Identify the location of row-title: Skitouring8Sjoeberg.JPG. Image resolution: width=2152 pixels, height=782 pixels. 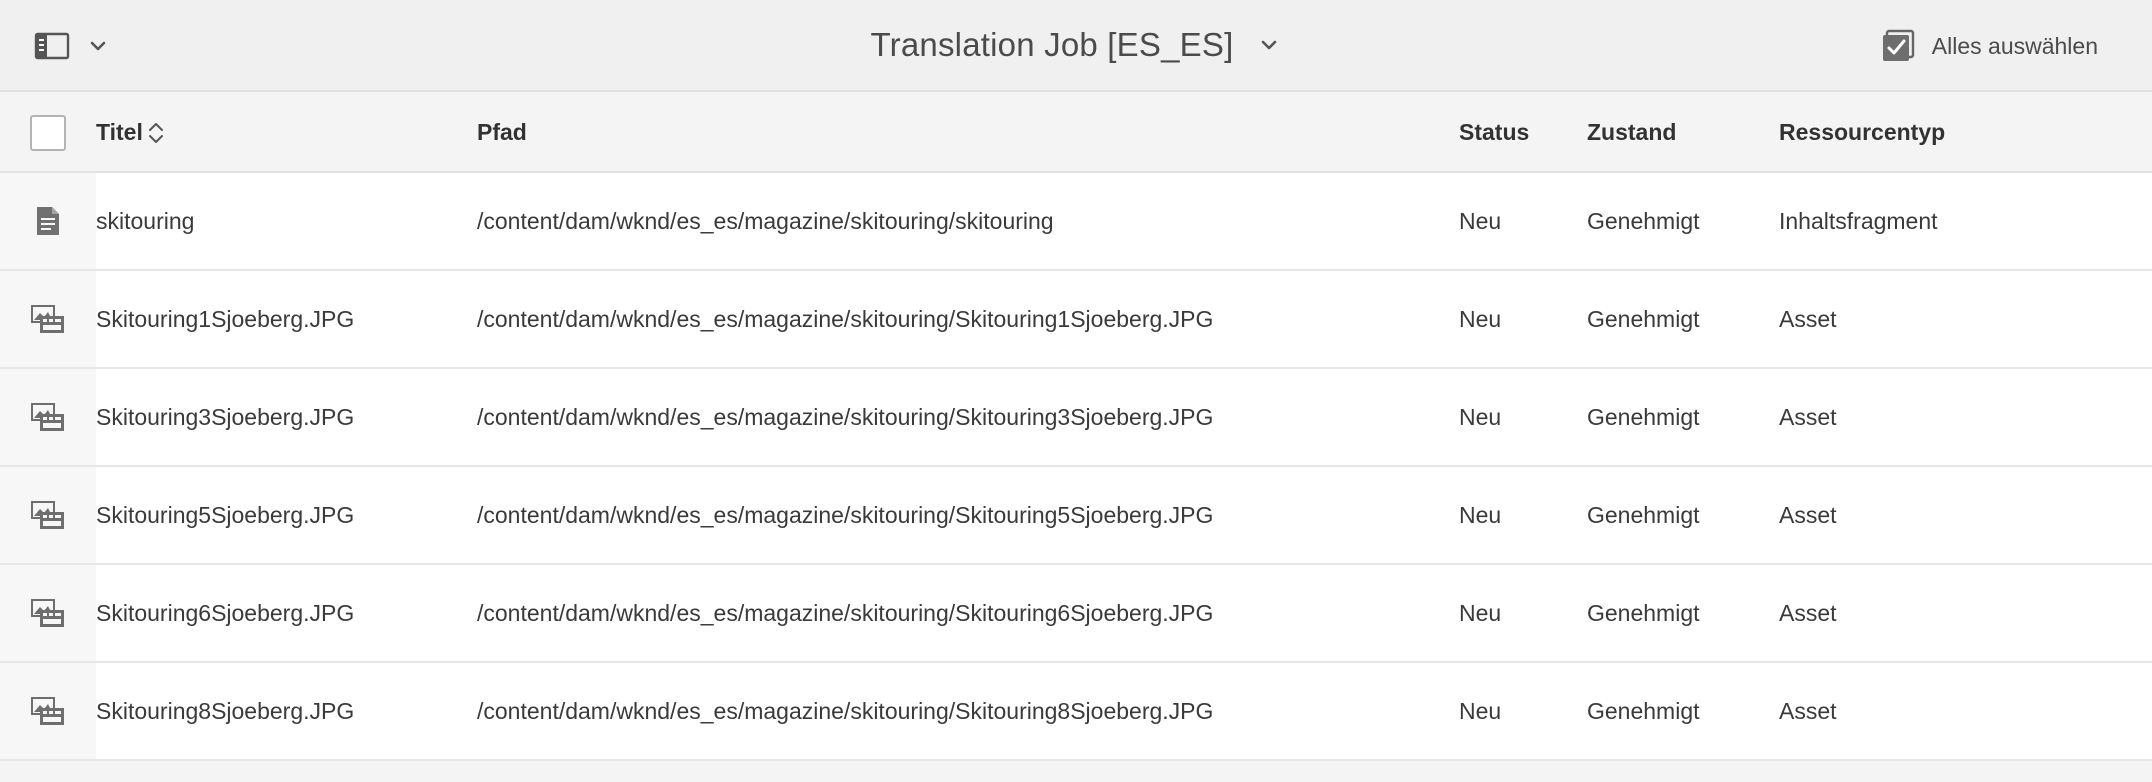
(286, 711).